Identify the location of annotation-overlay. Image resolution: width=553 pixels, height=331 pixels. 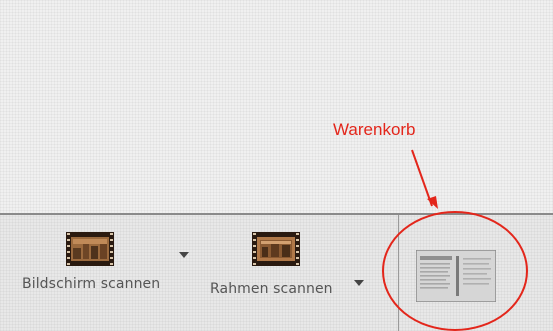
(455, 240).